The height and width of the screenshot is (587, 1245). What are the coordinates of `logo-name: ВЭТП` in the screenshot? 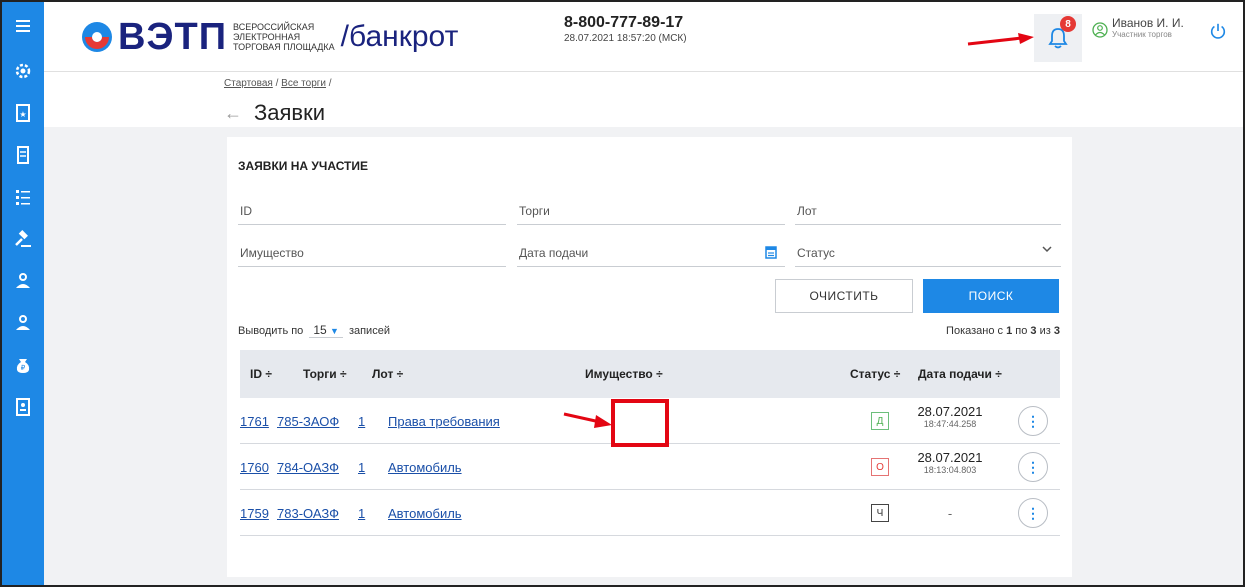 It's located at (173, 37).